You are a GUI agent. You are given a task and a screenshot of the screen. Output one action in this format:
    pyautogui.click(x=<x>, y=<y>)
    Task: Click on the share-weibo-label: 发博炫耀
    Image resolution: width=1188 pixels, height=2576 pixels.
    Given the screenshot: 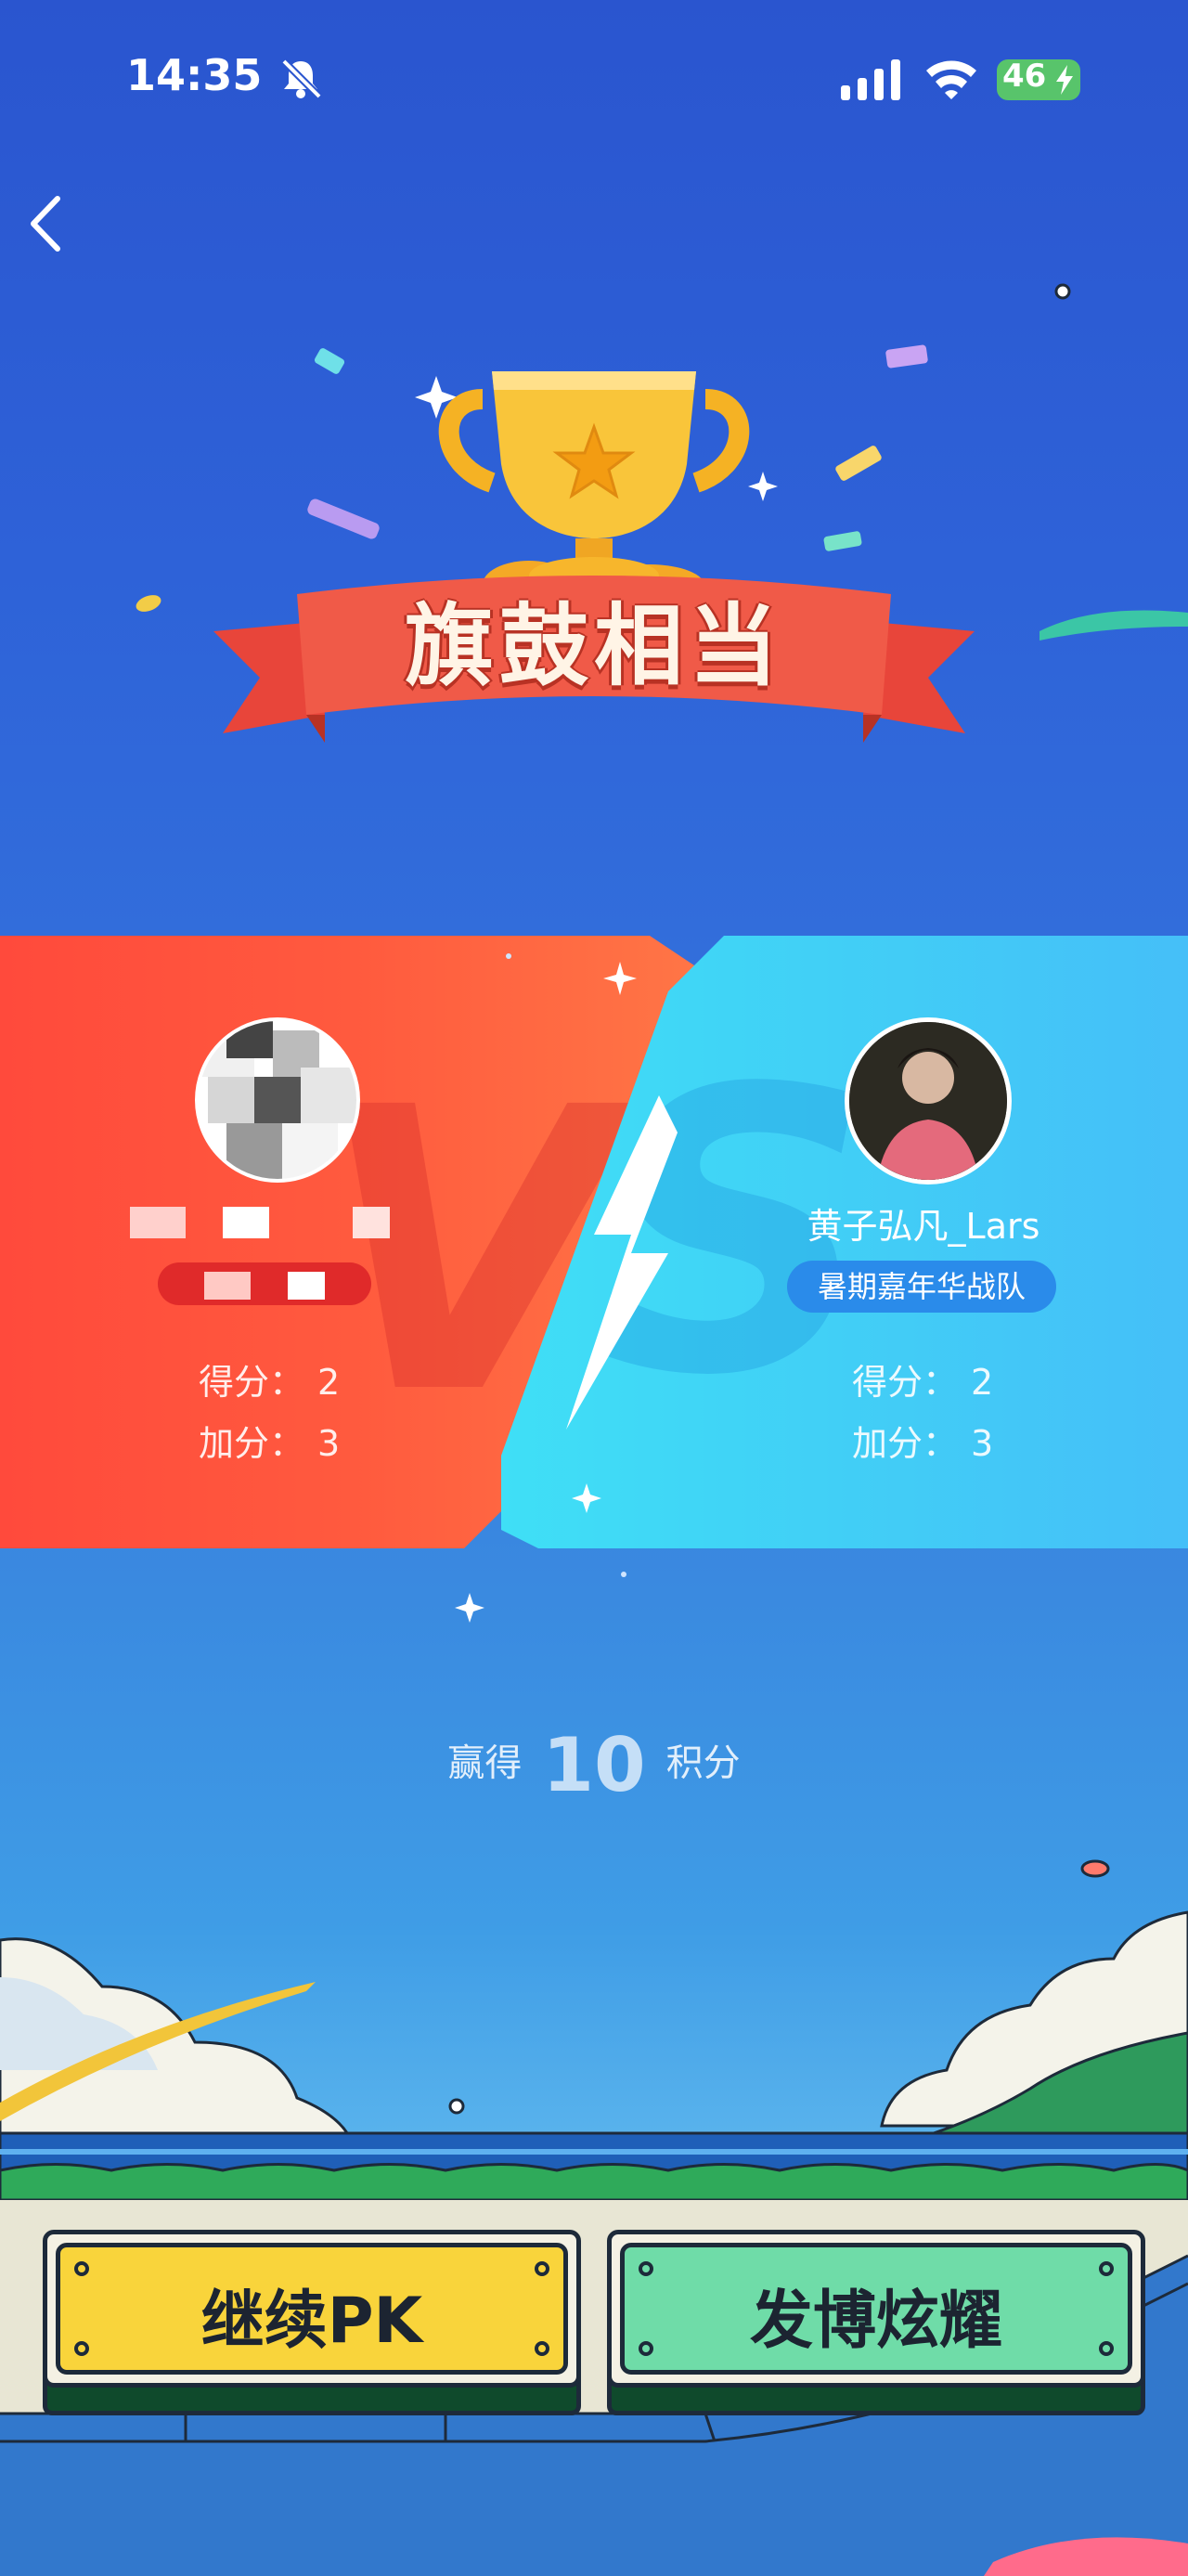 What is the action you would take?
    pyautogui.click(x=875, y=2321)
    